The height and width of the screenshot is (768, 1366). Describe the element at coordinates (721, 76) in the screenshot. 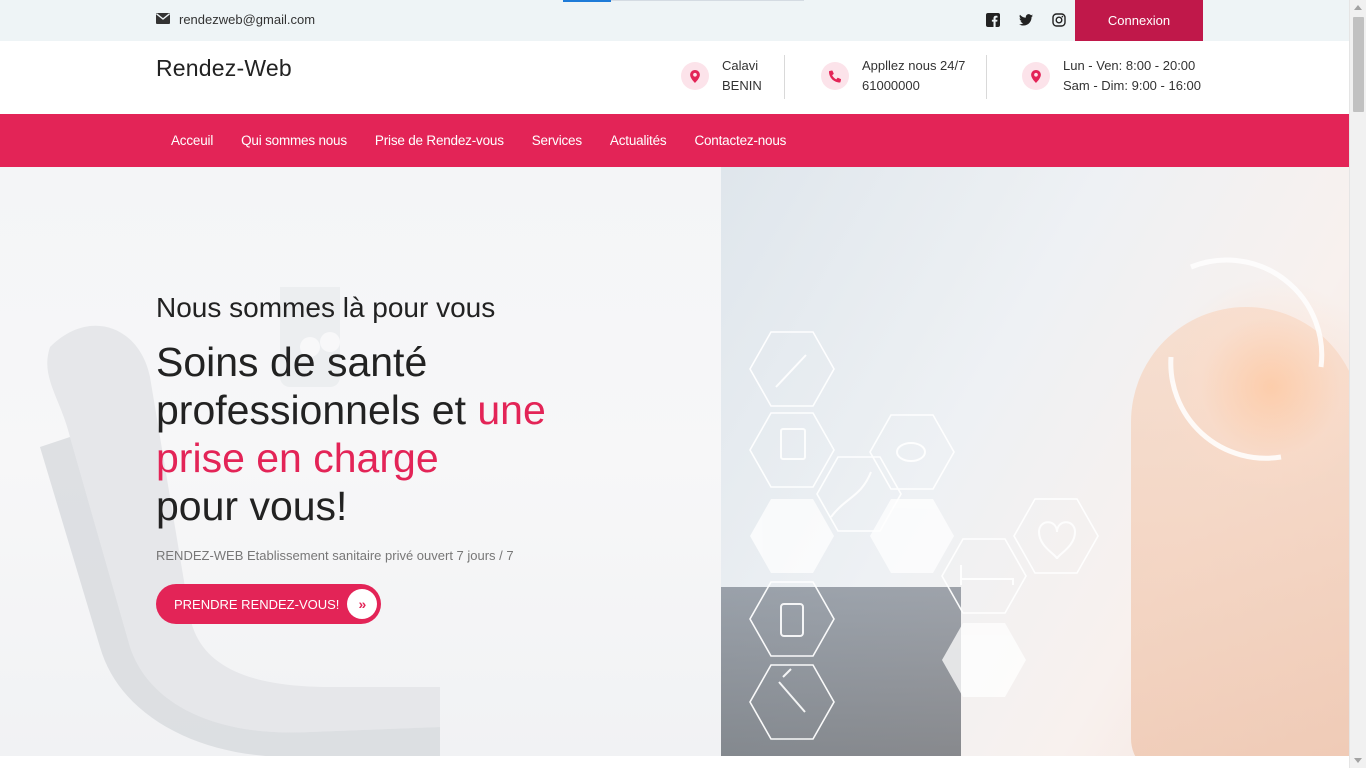

I see `header-info-location: Calavi BENIN` at that location.